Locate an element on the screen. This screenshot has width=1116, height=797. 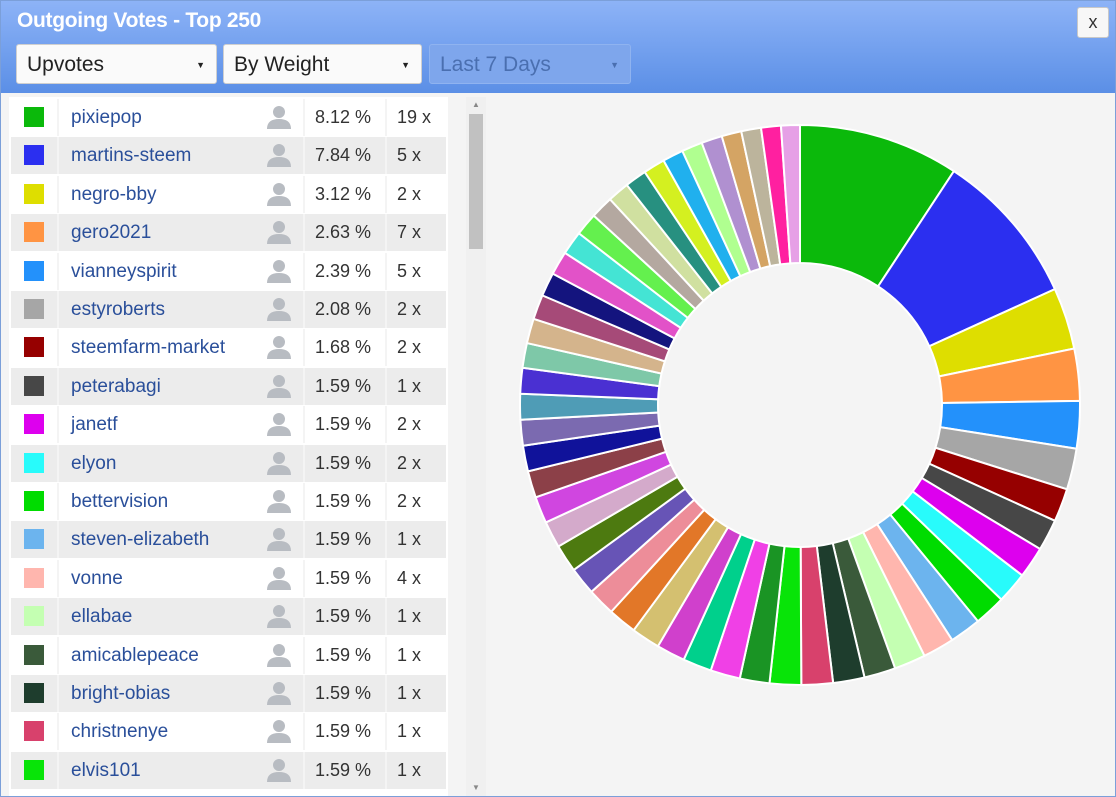
vote-row: steemfarm-market 1.68 % 2 x is located at coordinates (228, 347).